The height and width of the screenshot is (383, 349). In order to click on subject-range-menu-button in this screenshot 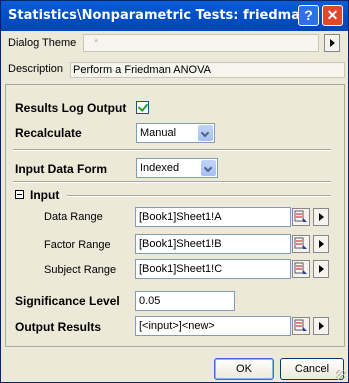, I will do `click(321, 269)`.